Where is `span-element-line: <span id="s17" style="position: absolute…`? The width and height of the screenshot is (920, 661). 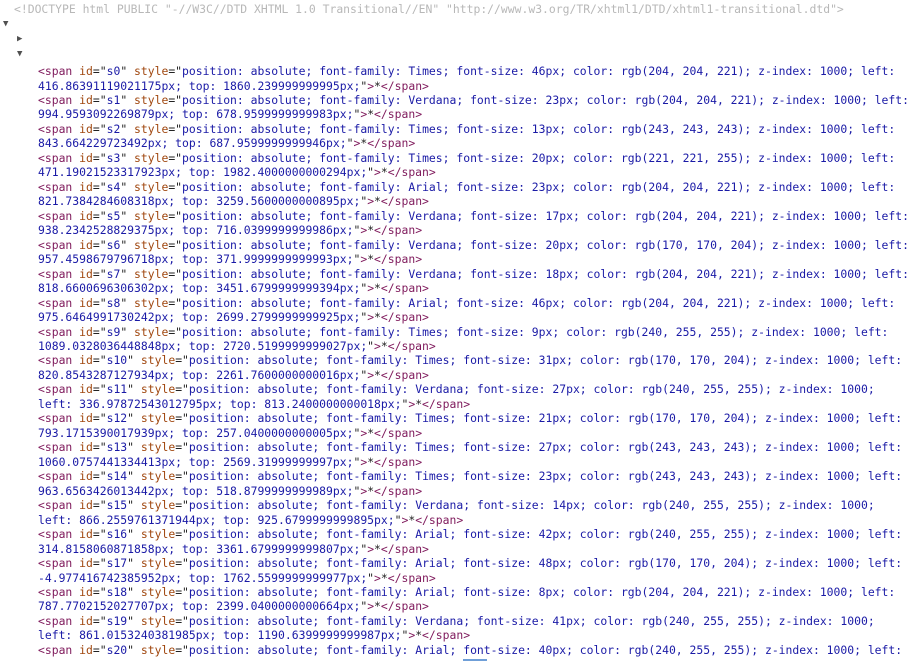
span-element-line: <span id="s17" style="position: absolute… is located at coordinates (470, 563).